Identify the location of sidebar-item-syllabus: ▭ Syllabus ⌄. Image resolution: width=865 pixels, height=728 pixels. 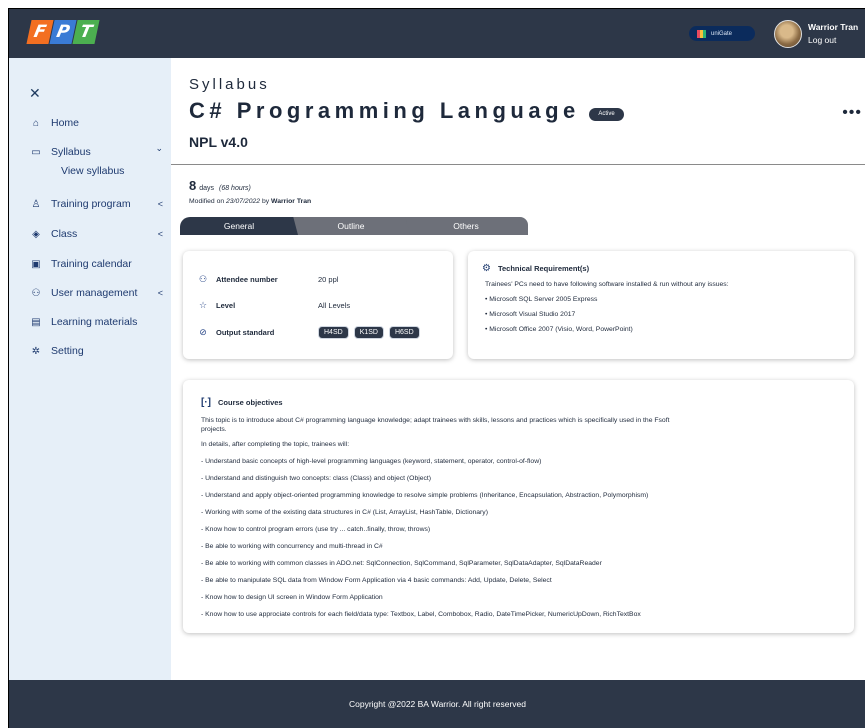
(90, 152).